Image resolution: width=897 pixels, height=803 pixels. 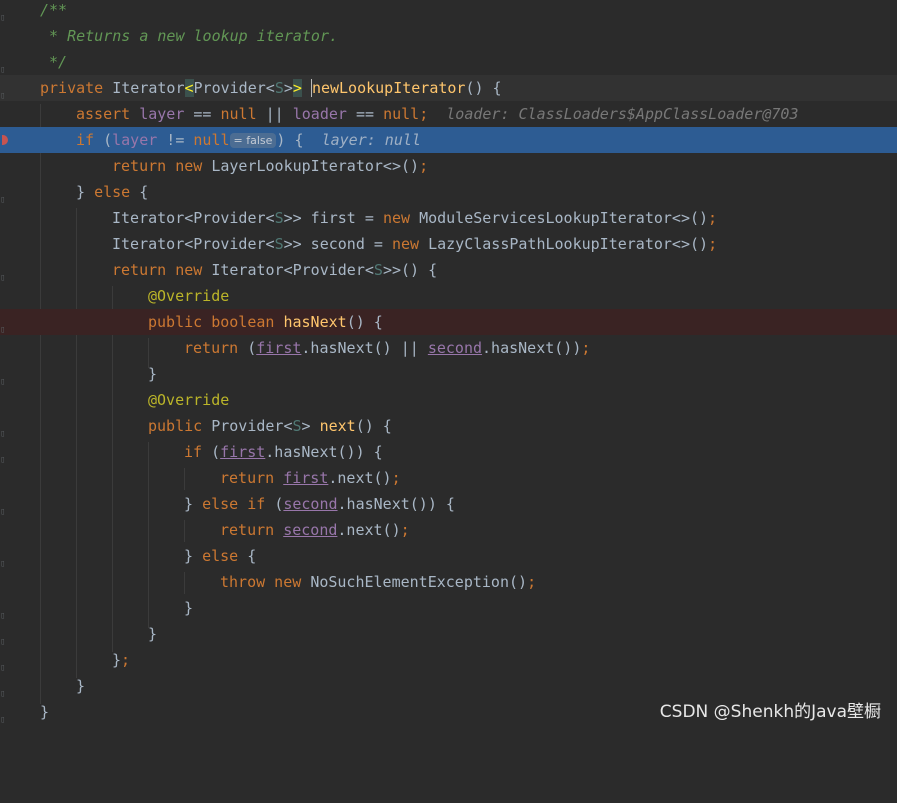 I want to click on code-line: ▯ if (first.hasNext()) {, so click(x=448, y=452).